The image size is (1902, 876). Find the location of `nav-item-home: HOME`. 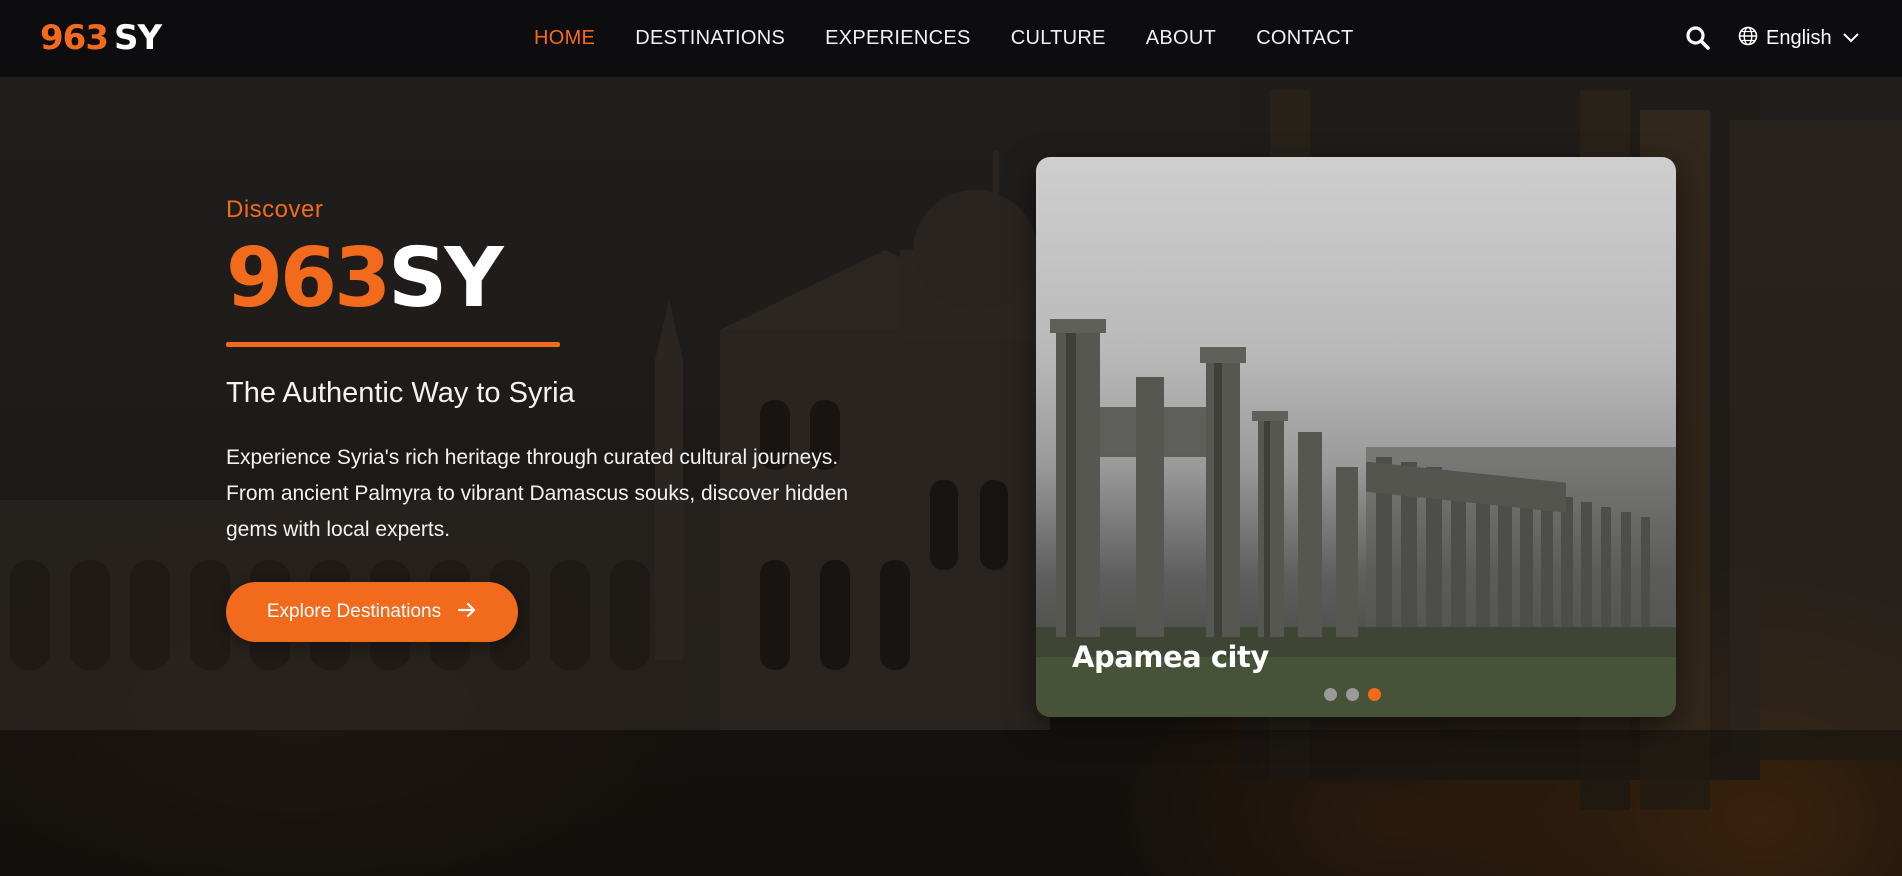

nav-item-home: HOME is located at coordinates (564, 38).